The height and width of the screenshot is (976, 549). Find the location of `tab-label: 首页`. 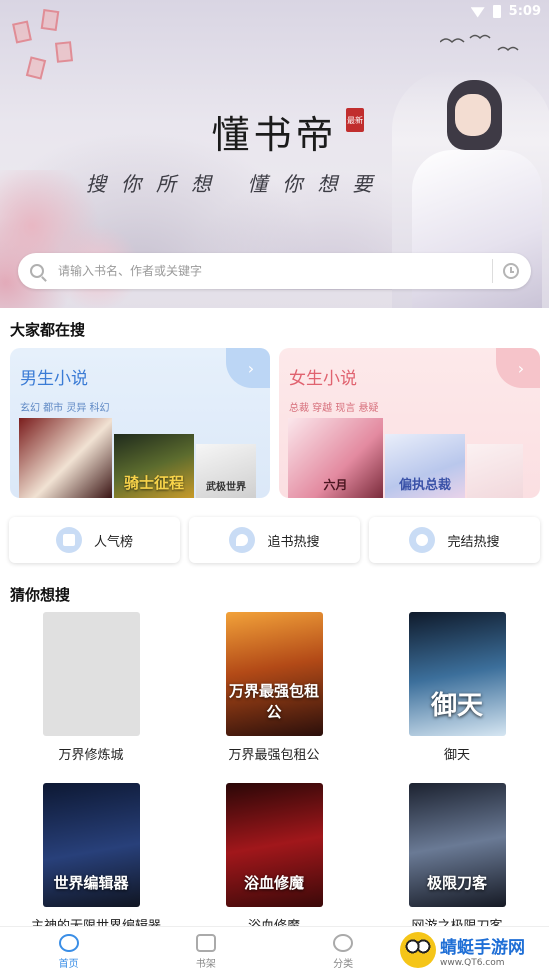

tab-label: 首页 is located at coordinates (68, 964).